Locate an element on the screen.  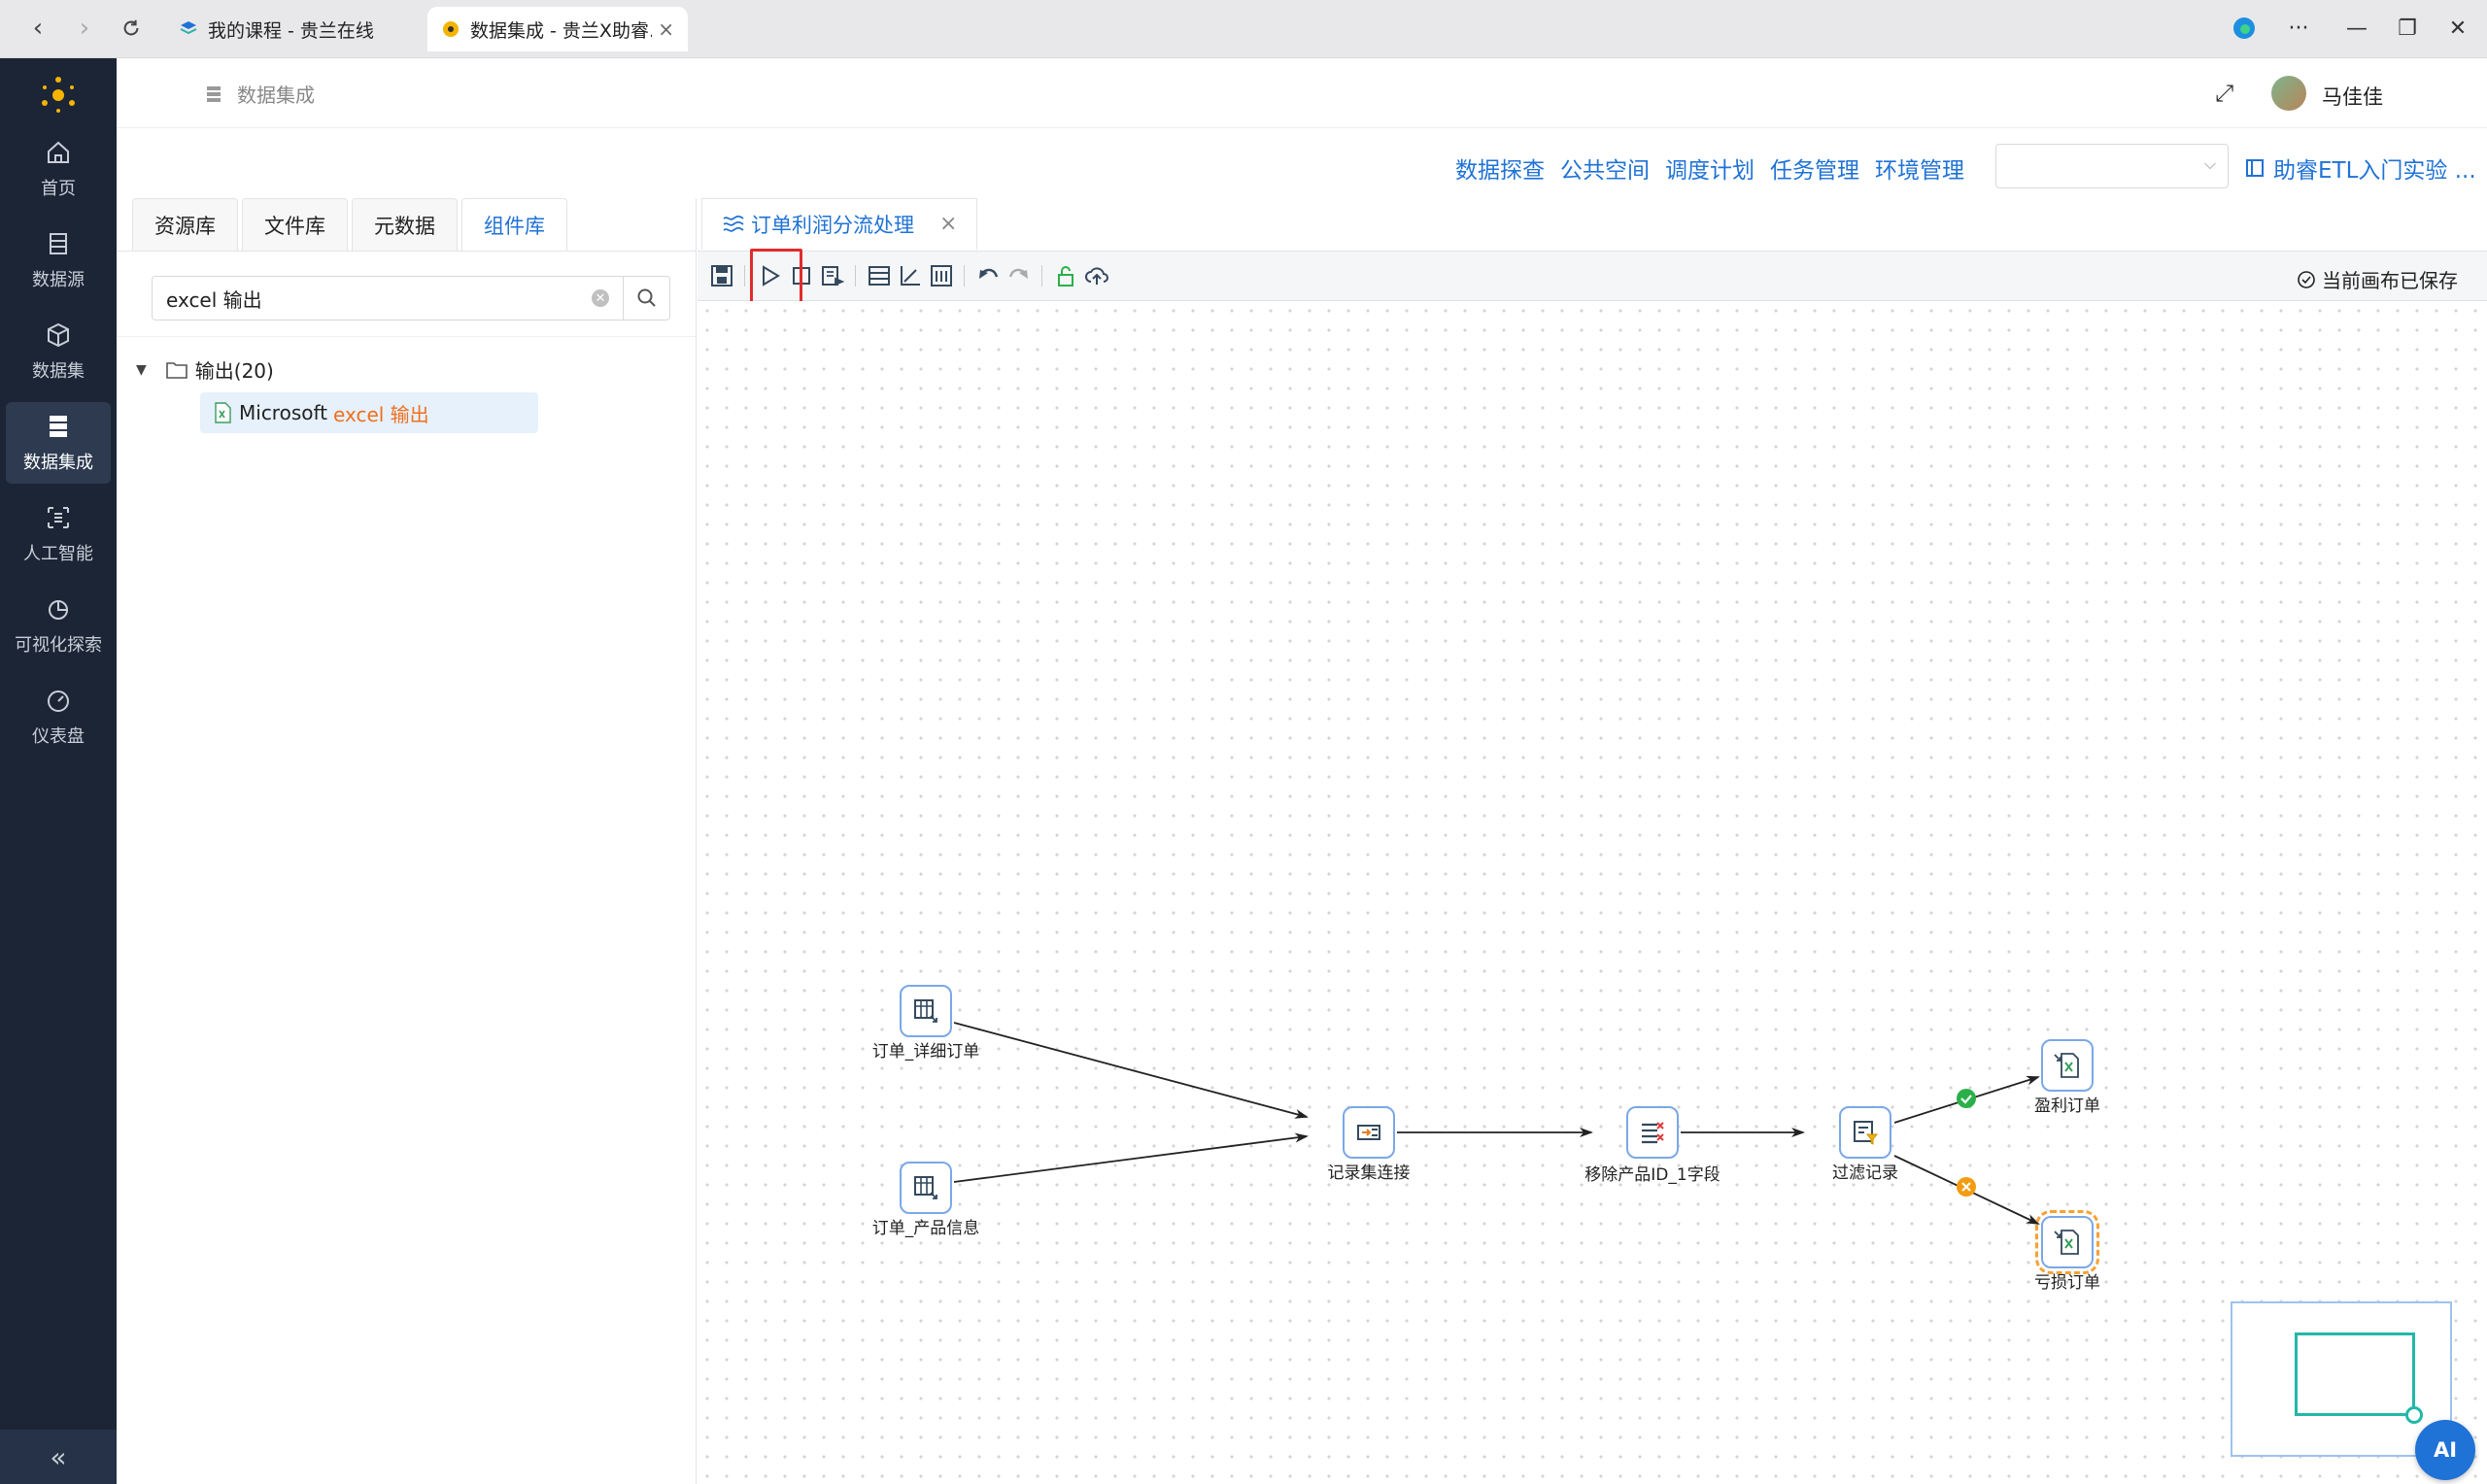
breadcrumb: 数据集成 is located at coordinates (259, 94).